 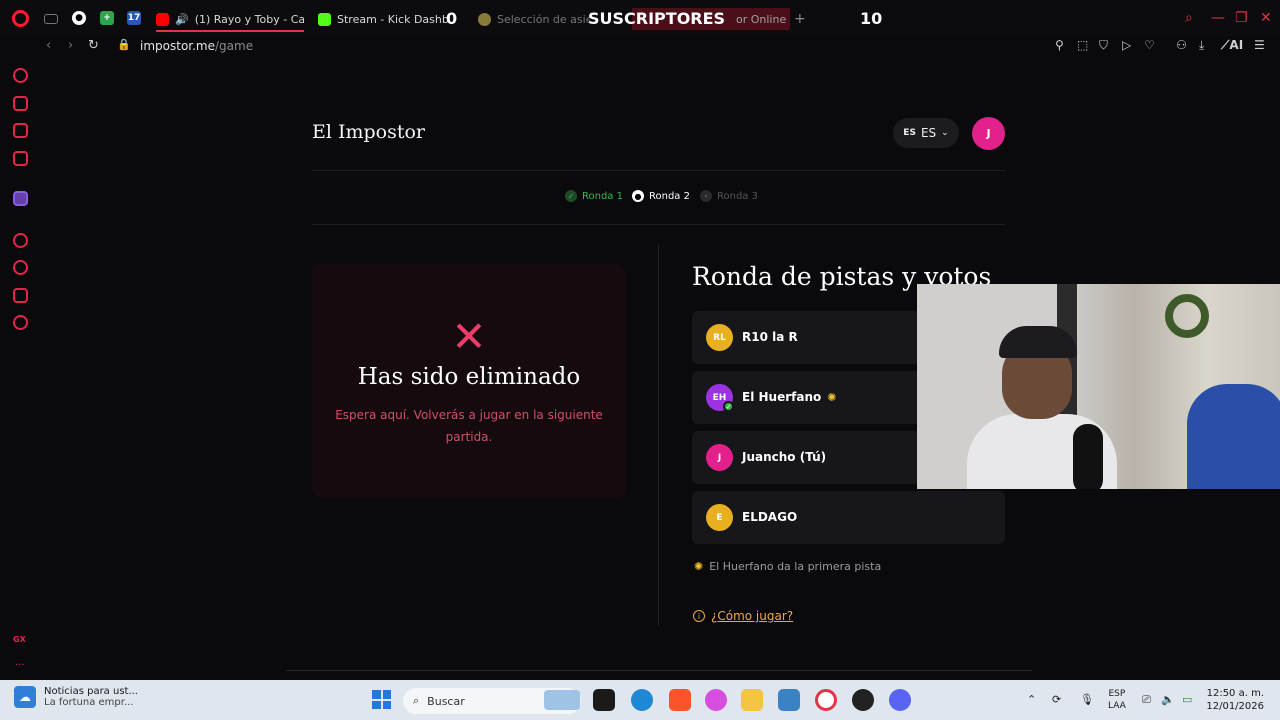 What do you see at coordinates (863, 700) in the screenshot?
I see `obs-icon` at bounding box center [863, 700].